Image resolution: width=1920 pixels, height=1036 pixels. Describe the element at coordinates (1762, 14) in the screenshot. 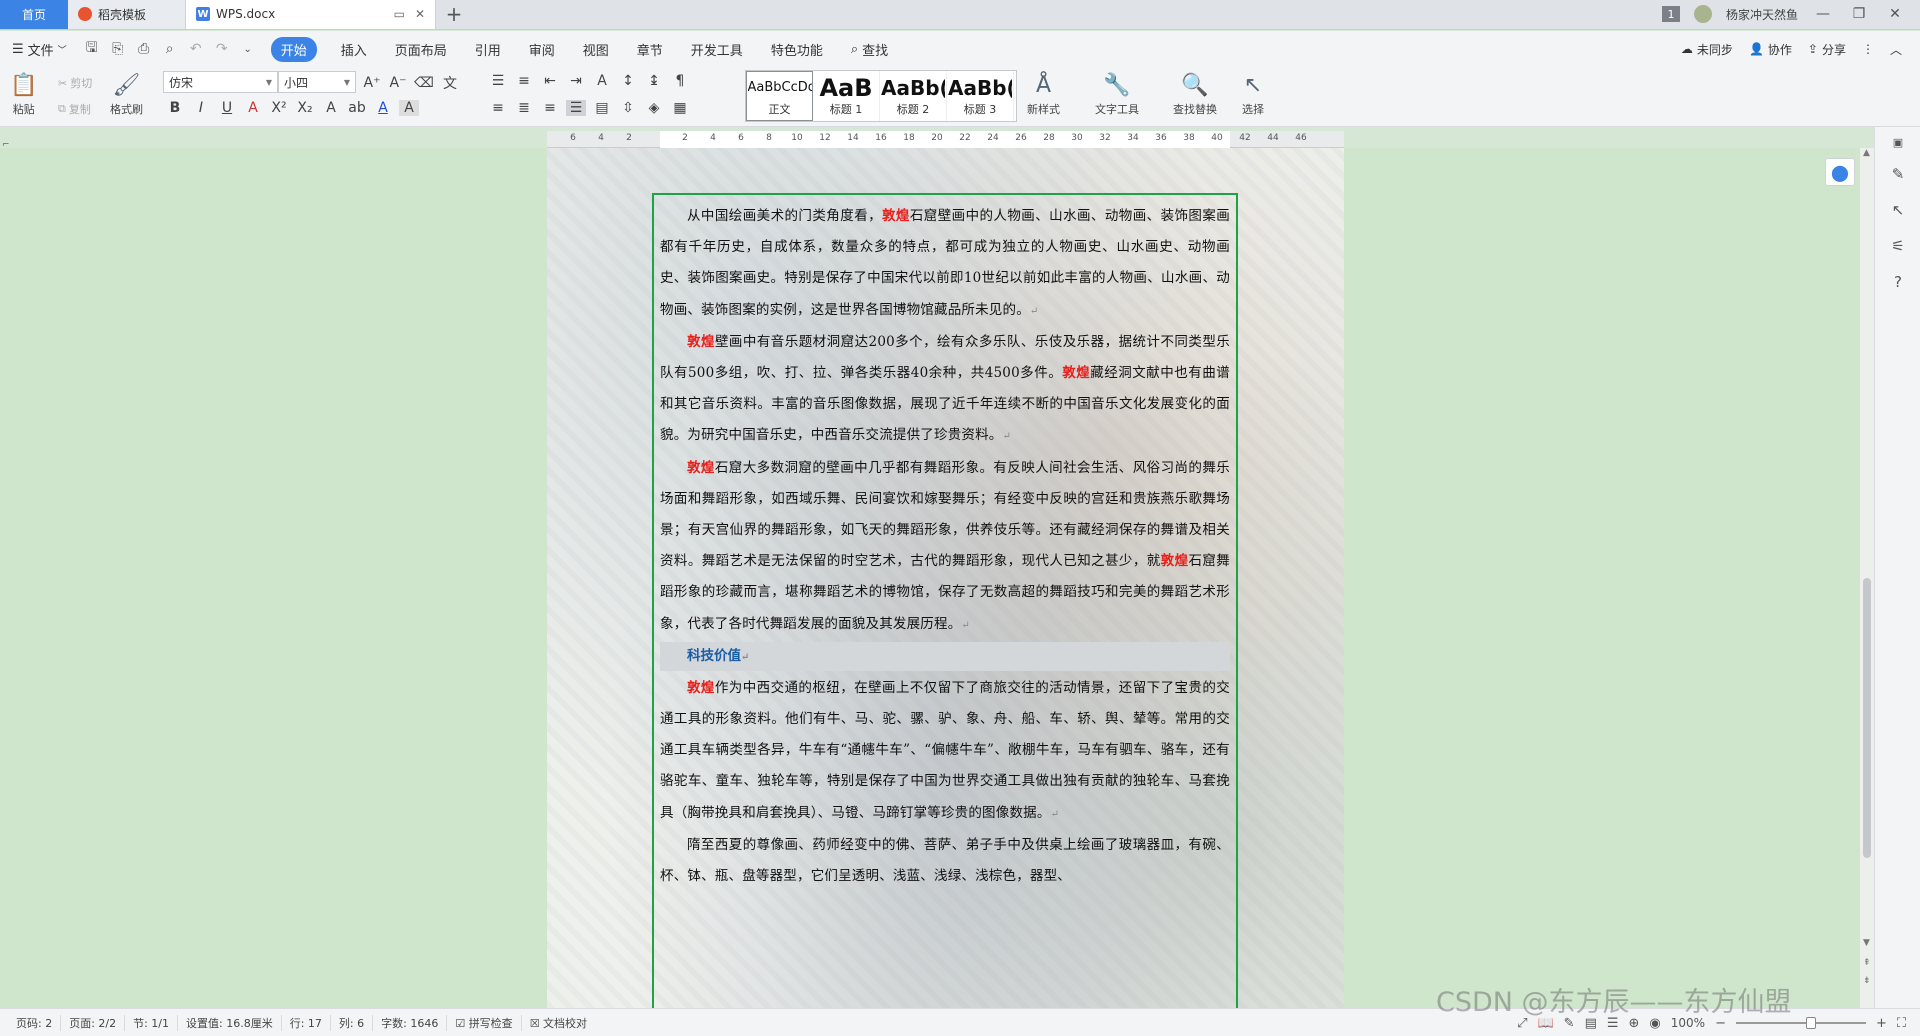

I see `user-name: 杨家冲天然鱼` at that location.